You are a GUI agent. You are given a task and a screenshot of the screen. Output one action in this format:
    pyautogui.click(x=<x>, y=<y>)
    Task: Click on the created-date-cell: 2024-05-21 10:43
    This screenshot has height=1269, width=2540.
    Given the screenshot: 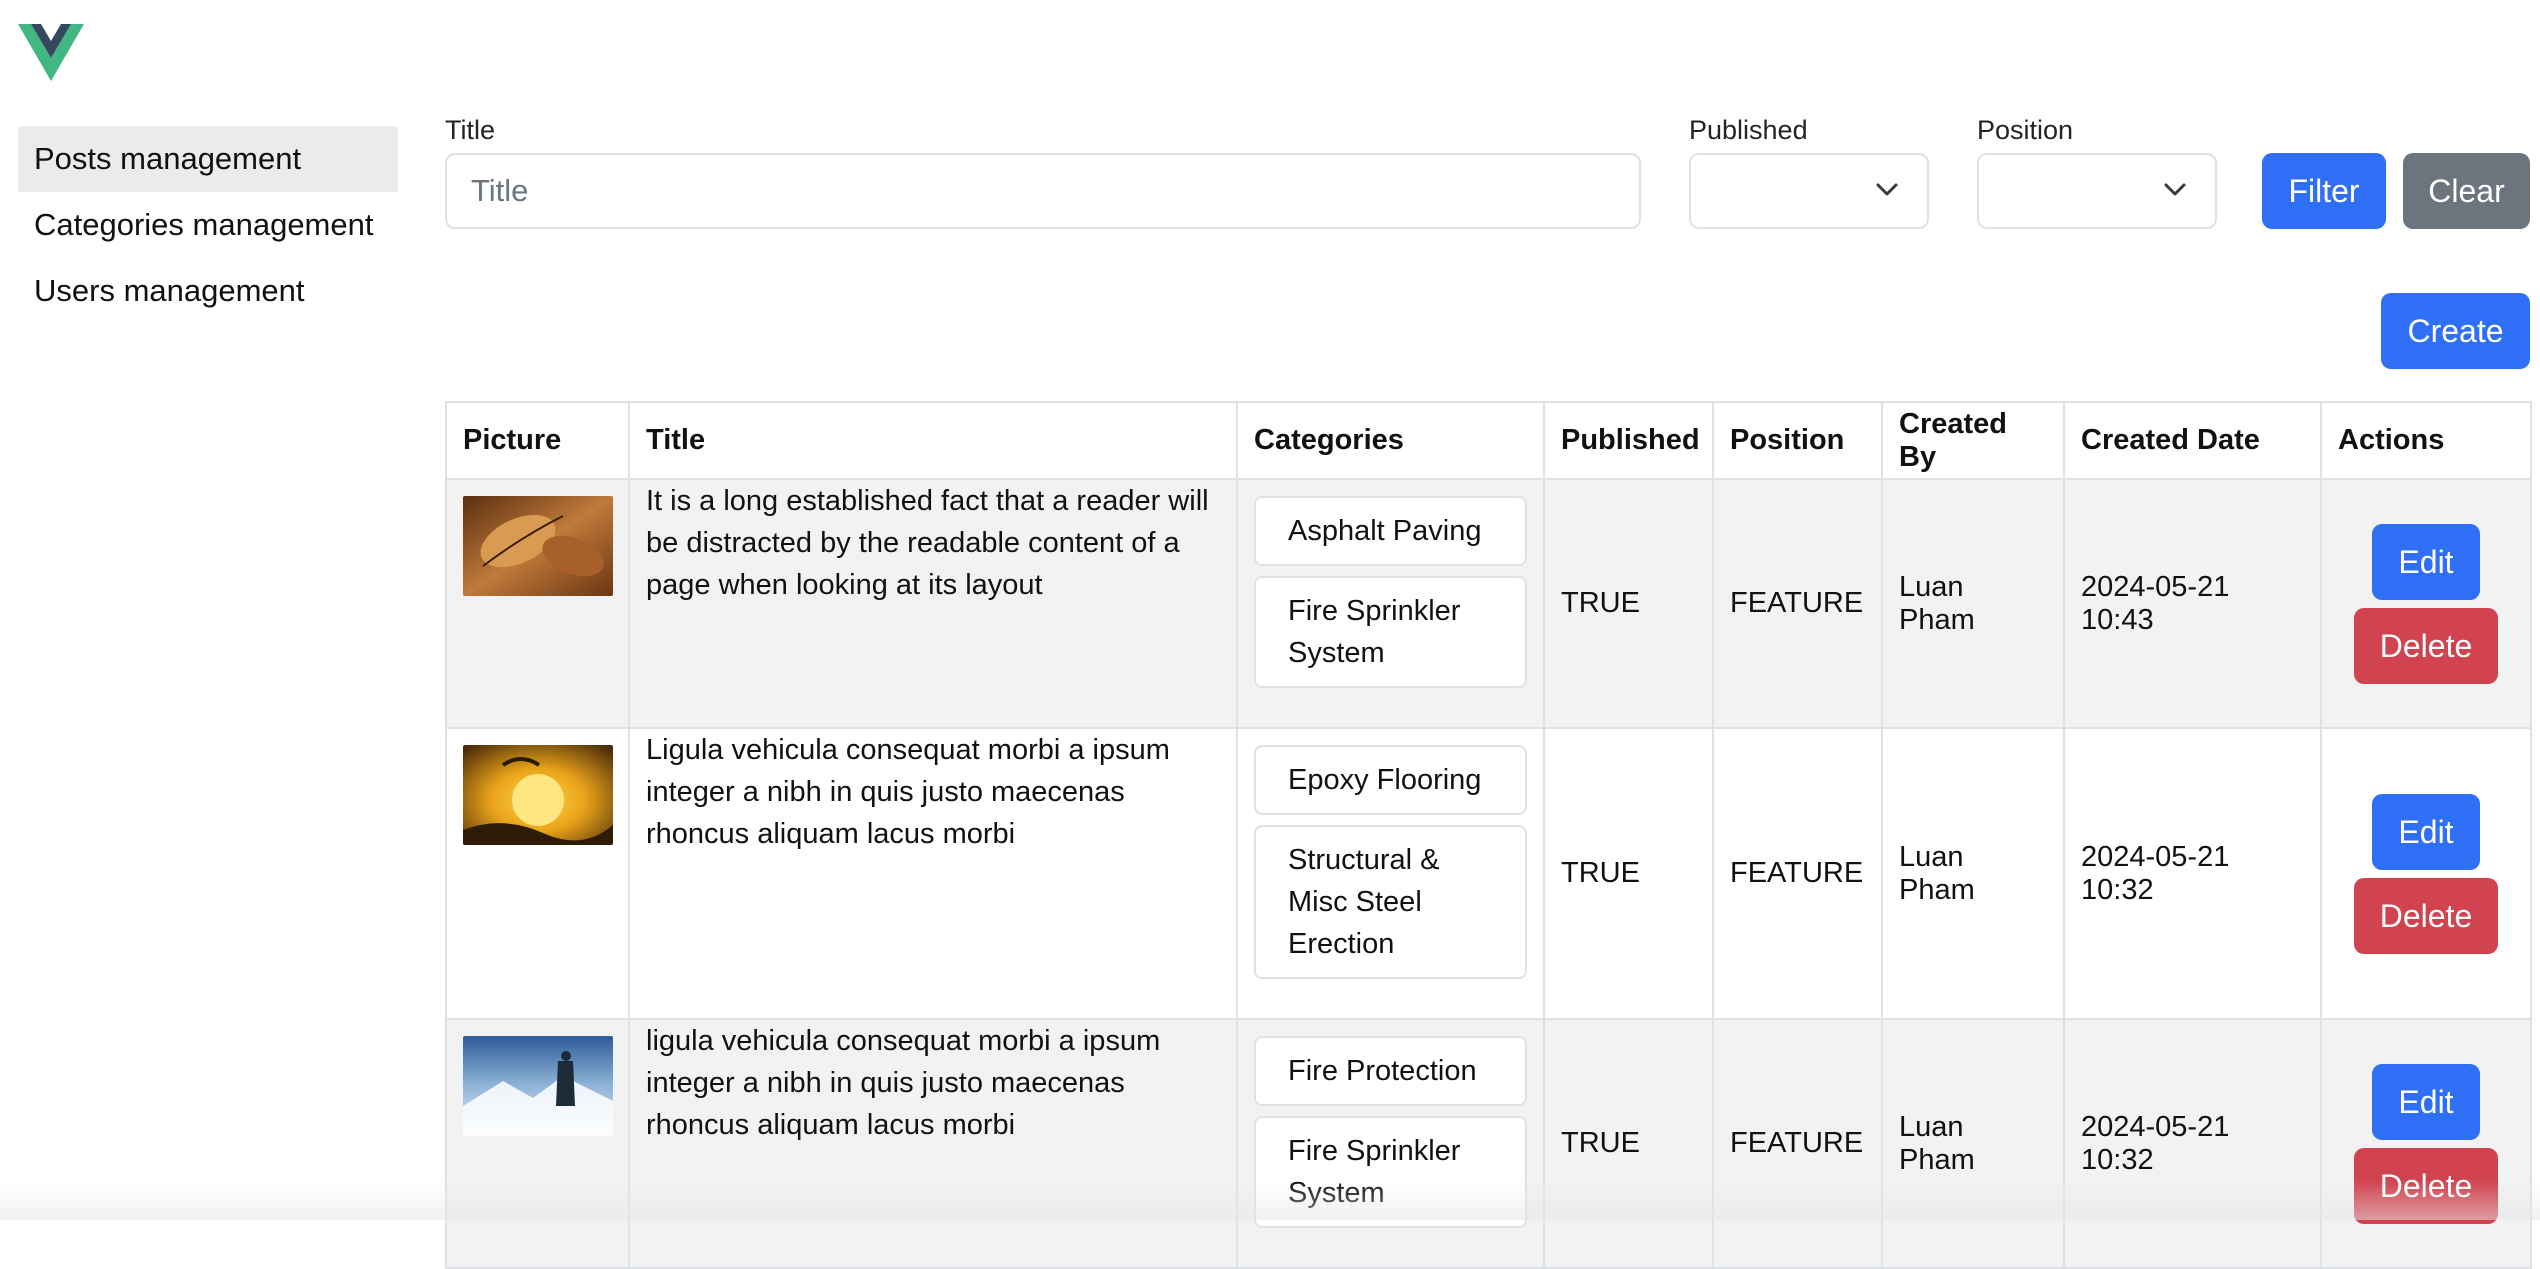 What is the action you would take?
    pyautogui.click(x=2192, y=603)
    